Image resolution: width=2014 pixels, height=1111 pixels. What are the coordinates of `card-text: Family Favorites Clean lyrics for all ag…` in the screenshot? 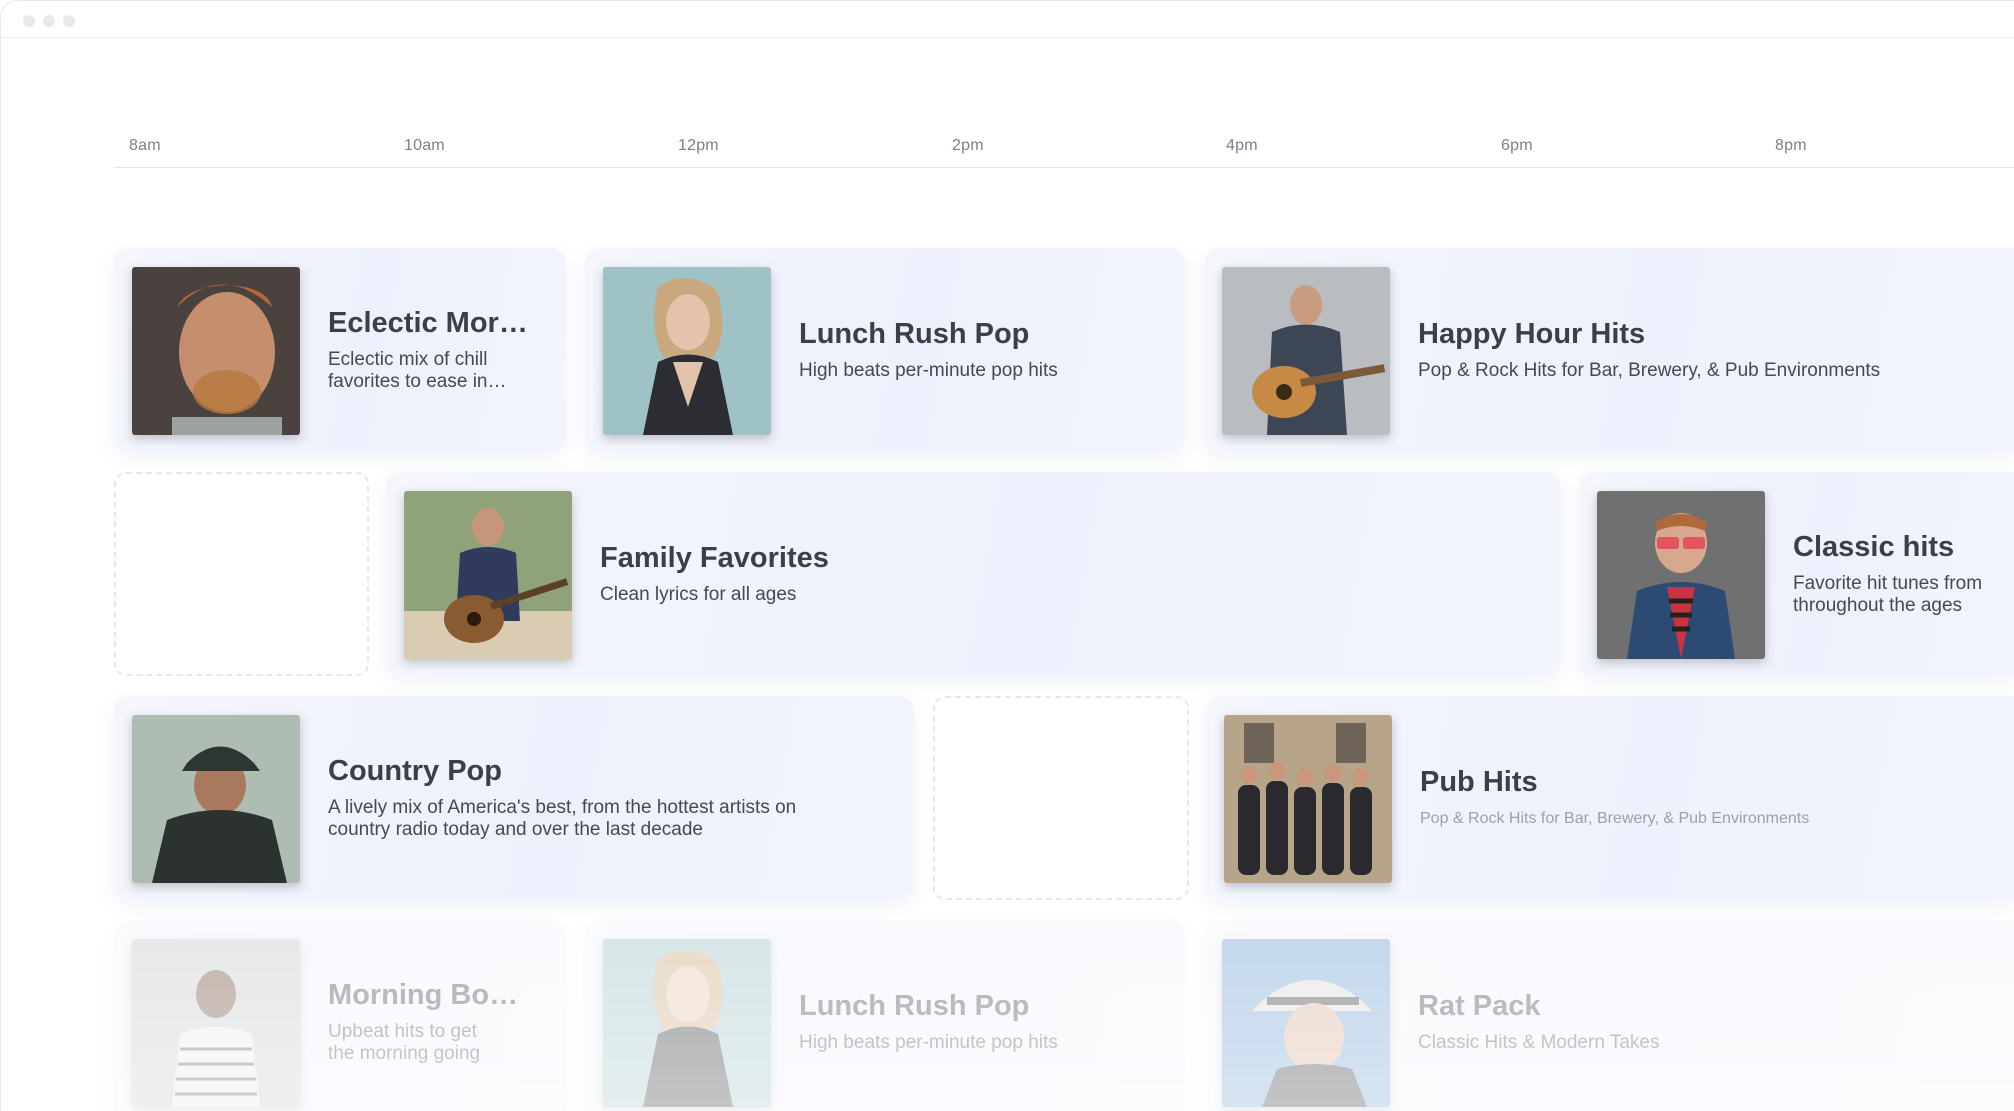 It's located at (1070, 574).